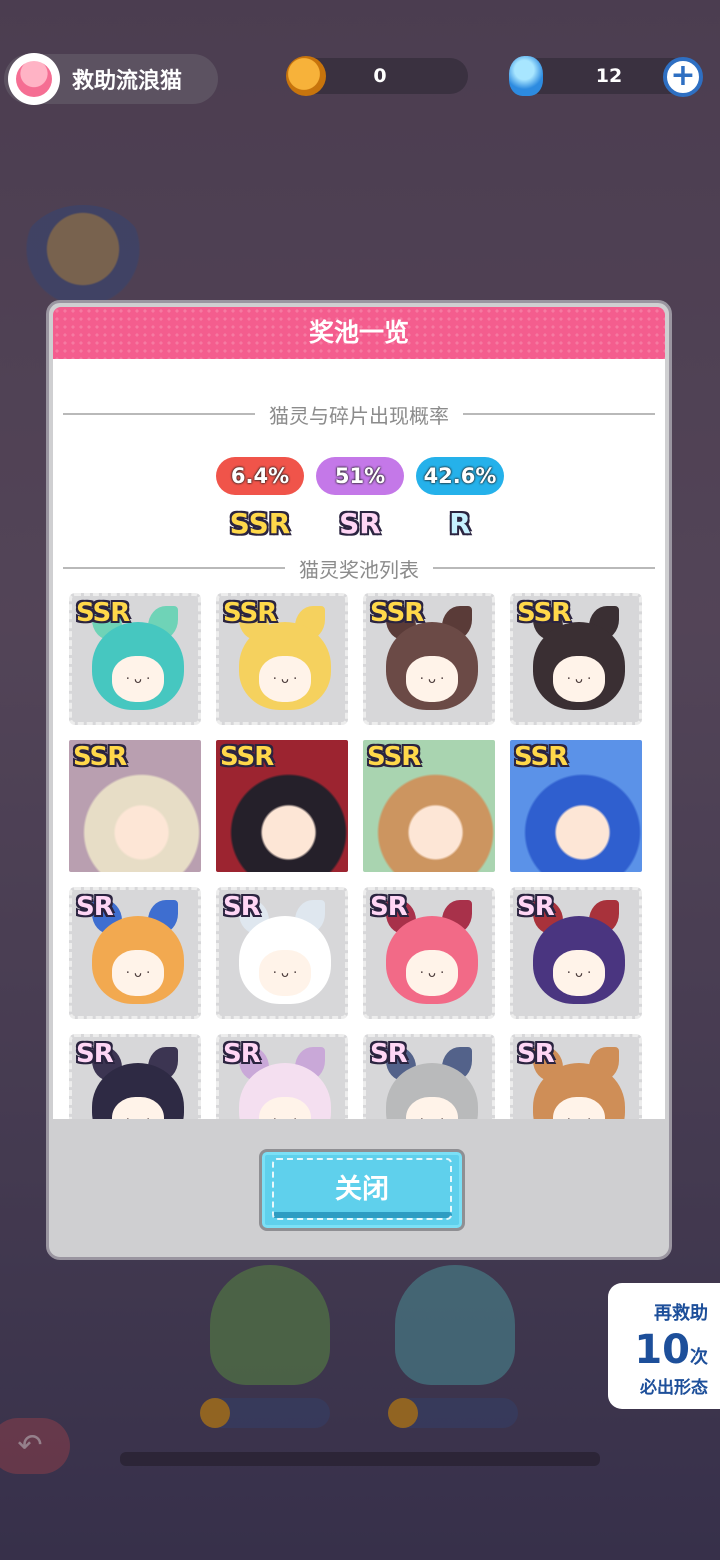  Describe the element at coordinates (683, 77) in the screenshot. I see `plus-icon: +` at that location.